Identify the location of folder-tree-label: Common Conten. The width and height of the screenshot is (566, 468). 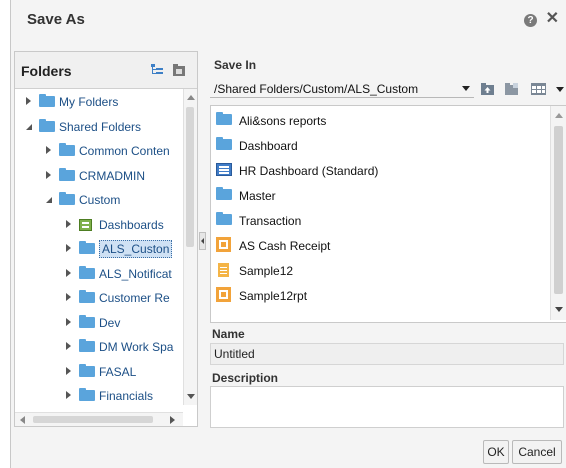
(124, 151).